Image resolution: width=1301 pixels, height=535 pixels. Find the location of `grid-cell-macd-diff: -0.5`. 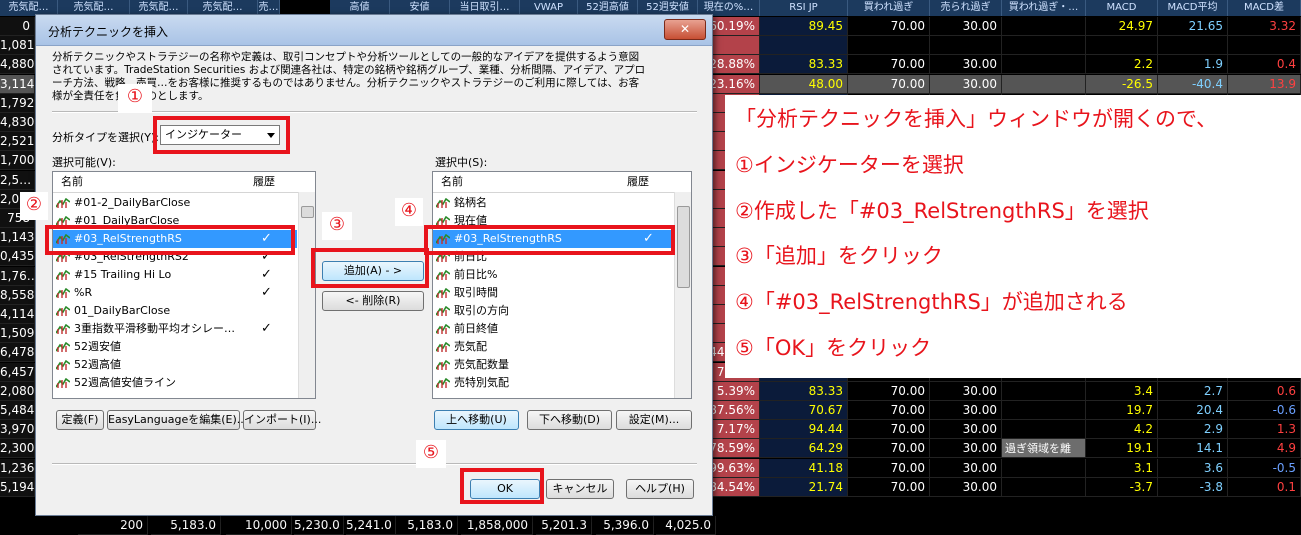

grid-cell-macd-diff: -0.5 is located at coordinates (1264, 468).